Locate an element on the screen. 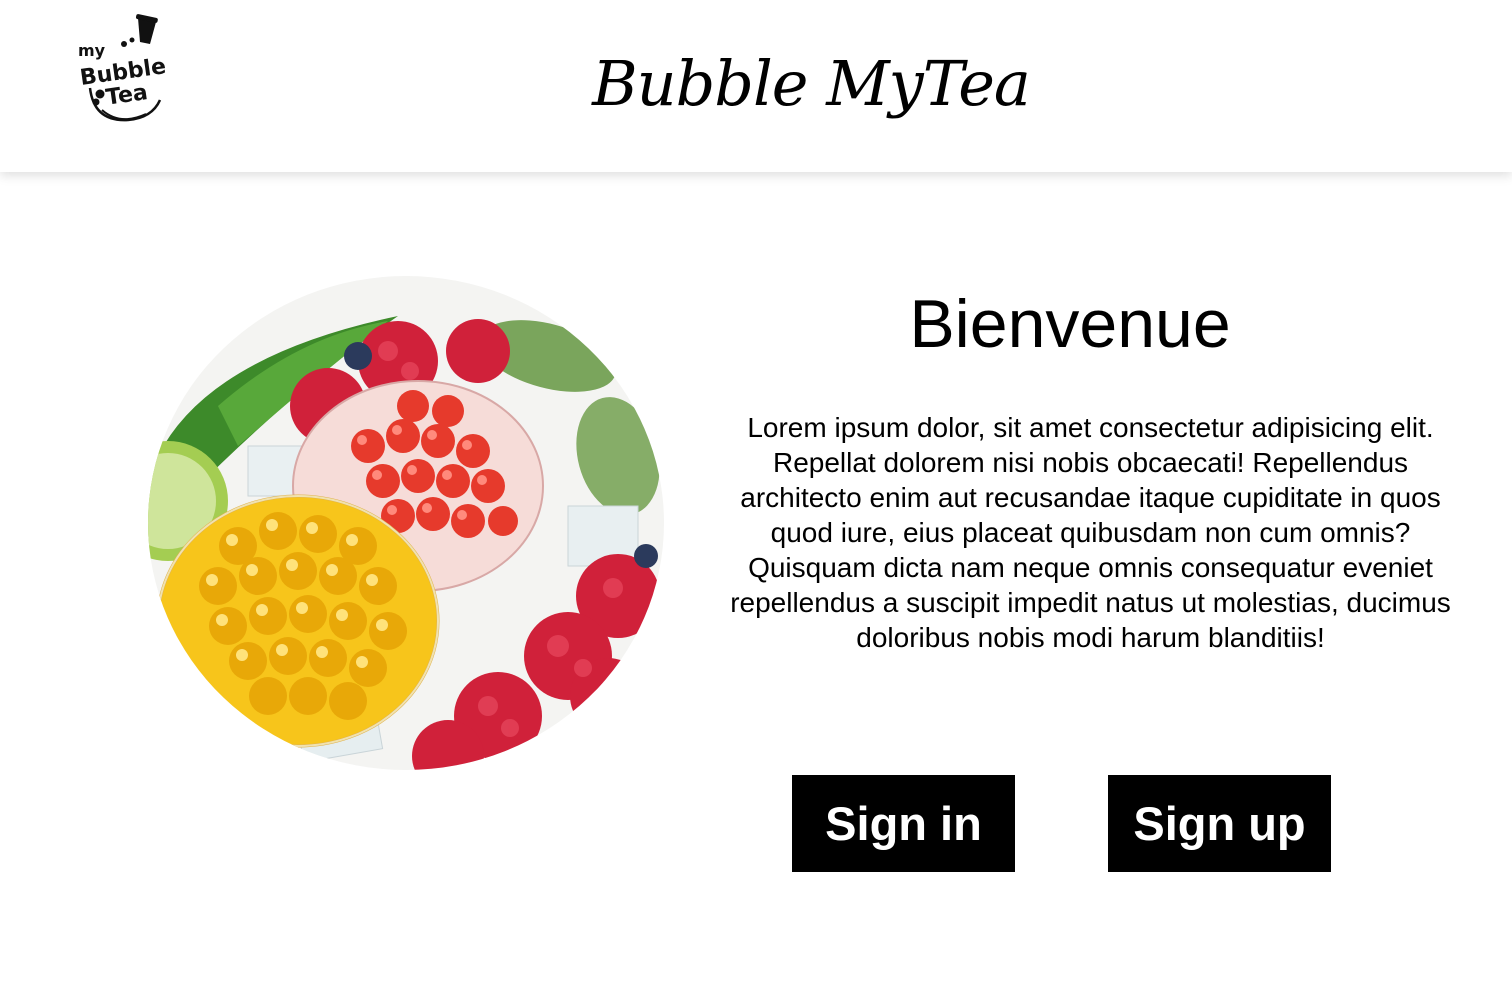  sign-in-button: Sign in is located at coordinates (903, 823).